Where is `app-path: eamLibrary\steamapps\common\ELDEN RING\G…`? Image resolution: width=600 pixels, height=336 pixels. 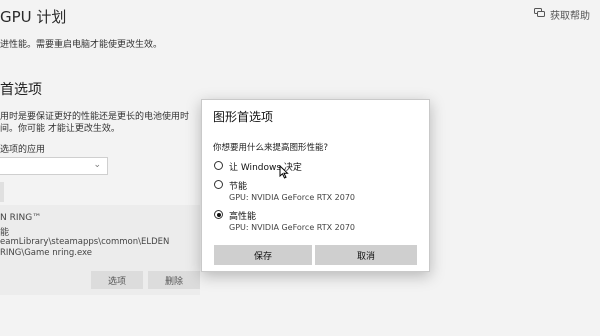 app-path: eamLibrary\steamapps\common\ELDEN RING\G… is located at coordinates (85, 247).